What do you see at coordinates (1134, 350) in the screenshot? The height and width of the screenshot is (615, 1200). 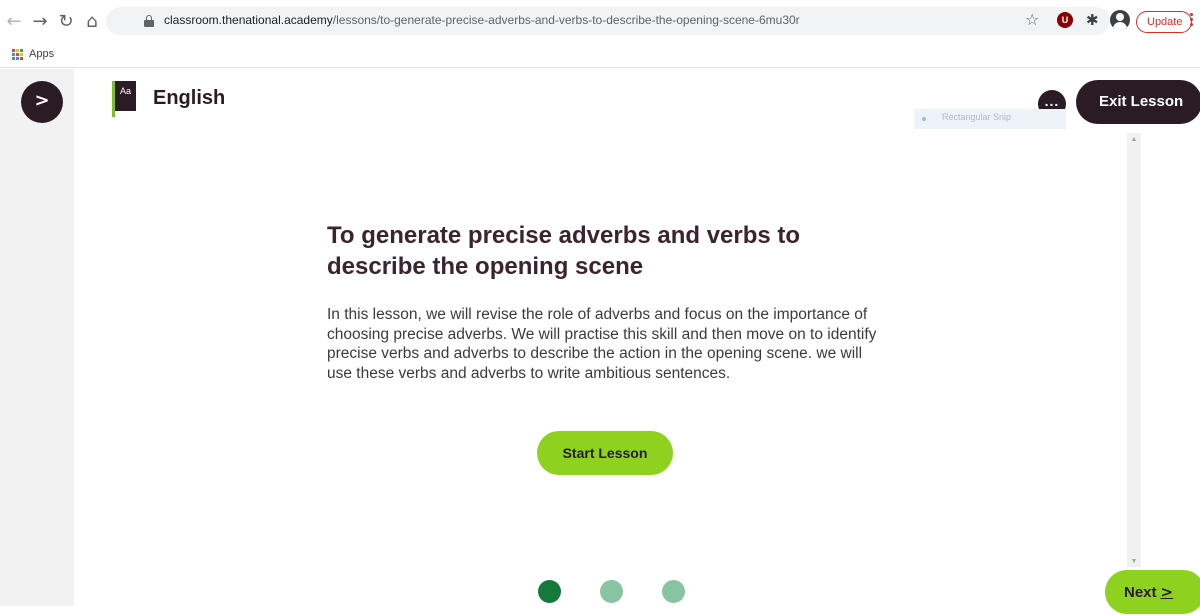 I see `scrollbar: ▲ ▼` at bounding box center [1134, 350].